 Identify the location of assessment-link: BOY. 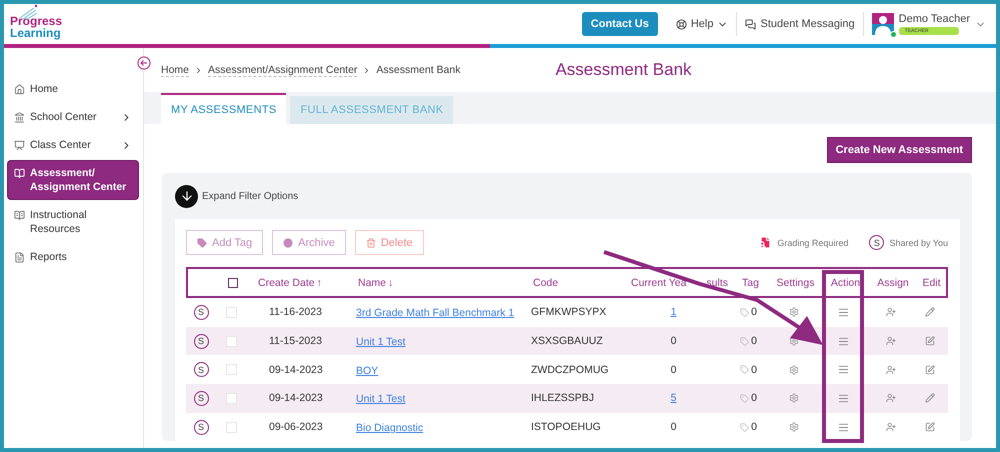
(362, 370).